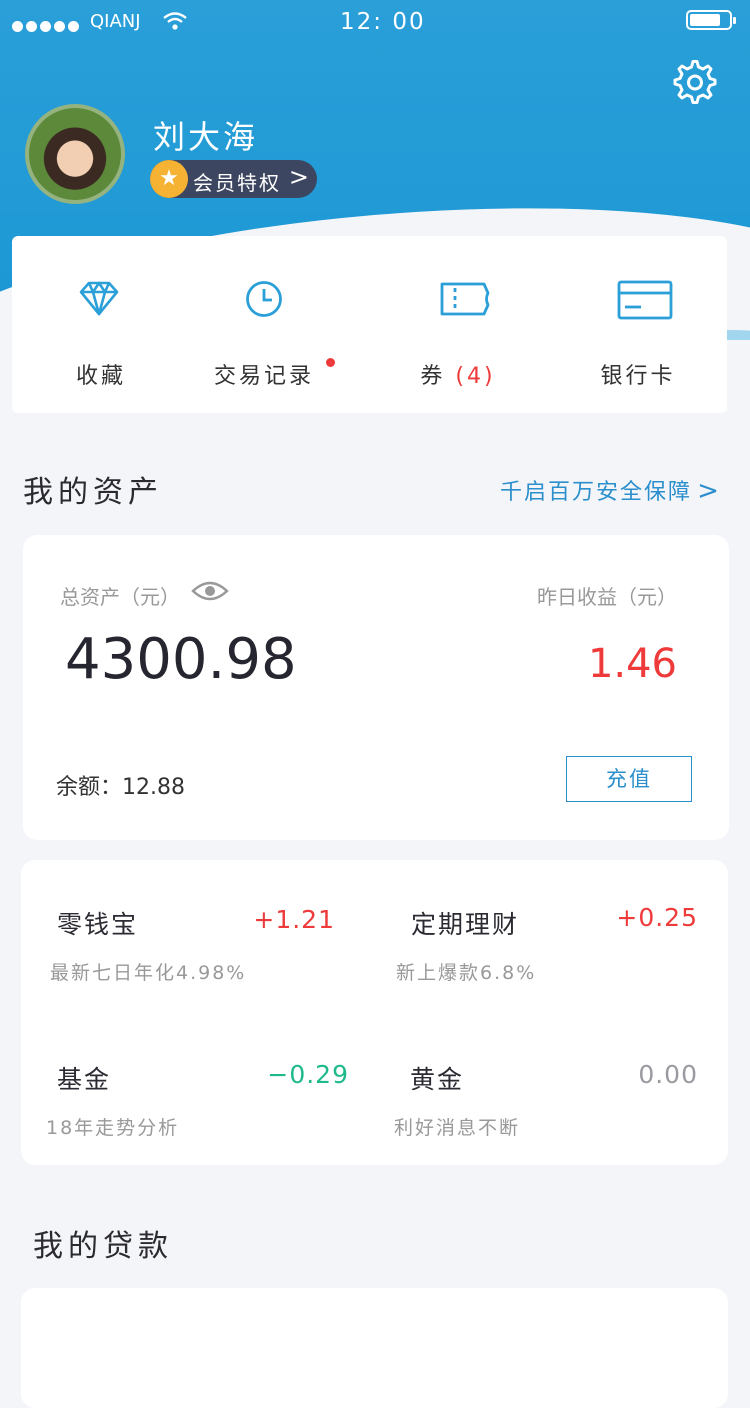 The width and height of the screenshot is (750, 1408). What do you see at coordinates (645, 300) in the screenshot?
I see `bank-card-icon` at bounding box center [645, 300].